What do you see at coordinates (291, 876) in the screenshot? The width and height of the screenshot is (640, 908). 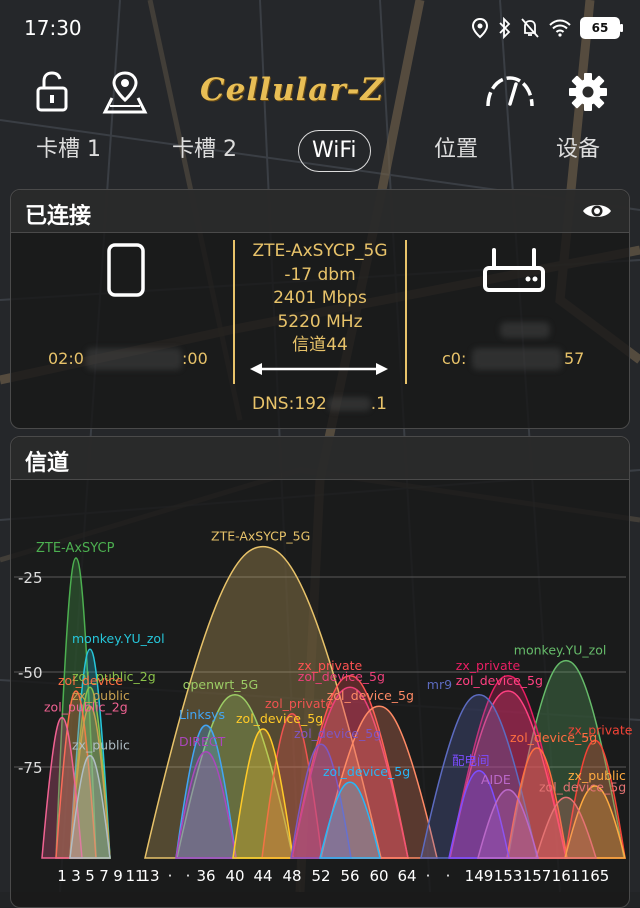 I see `x-tick-label: 48` at bounding box center [291, 876].